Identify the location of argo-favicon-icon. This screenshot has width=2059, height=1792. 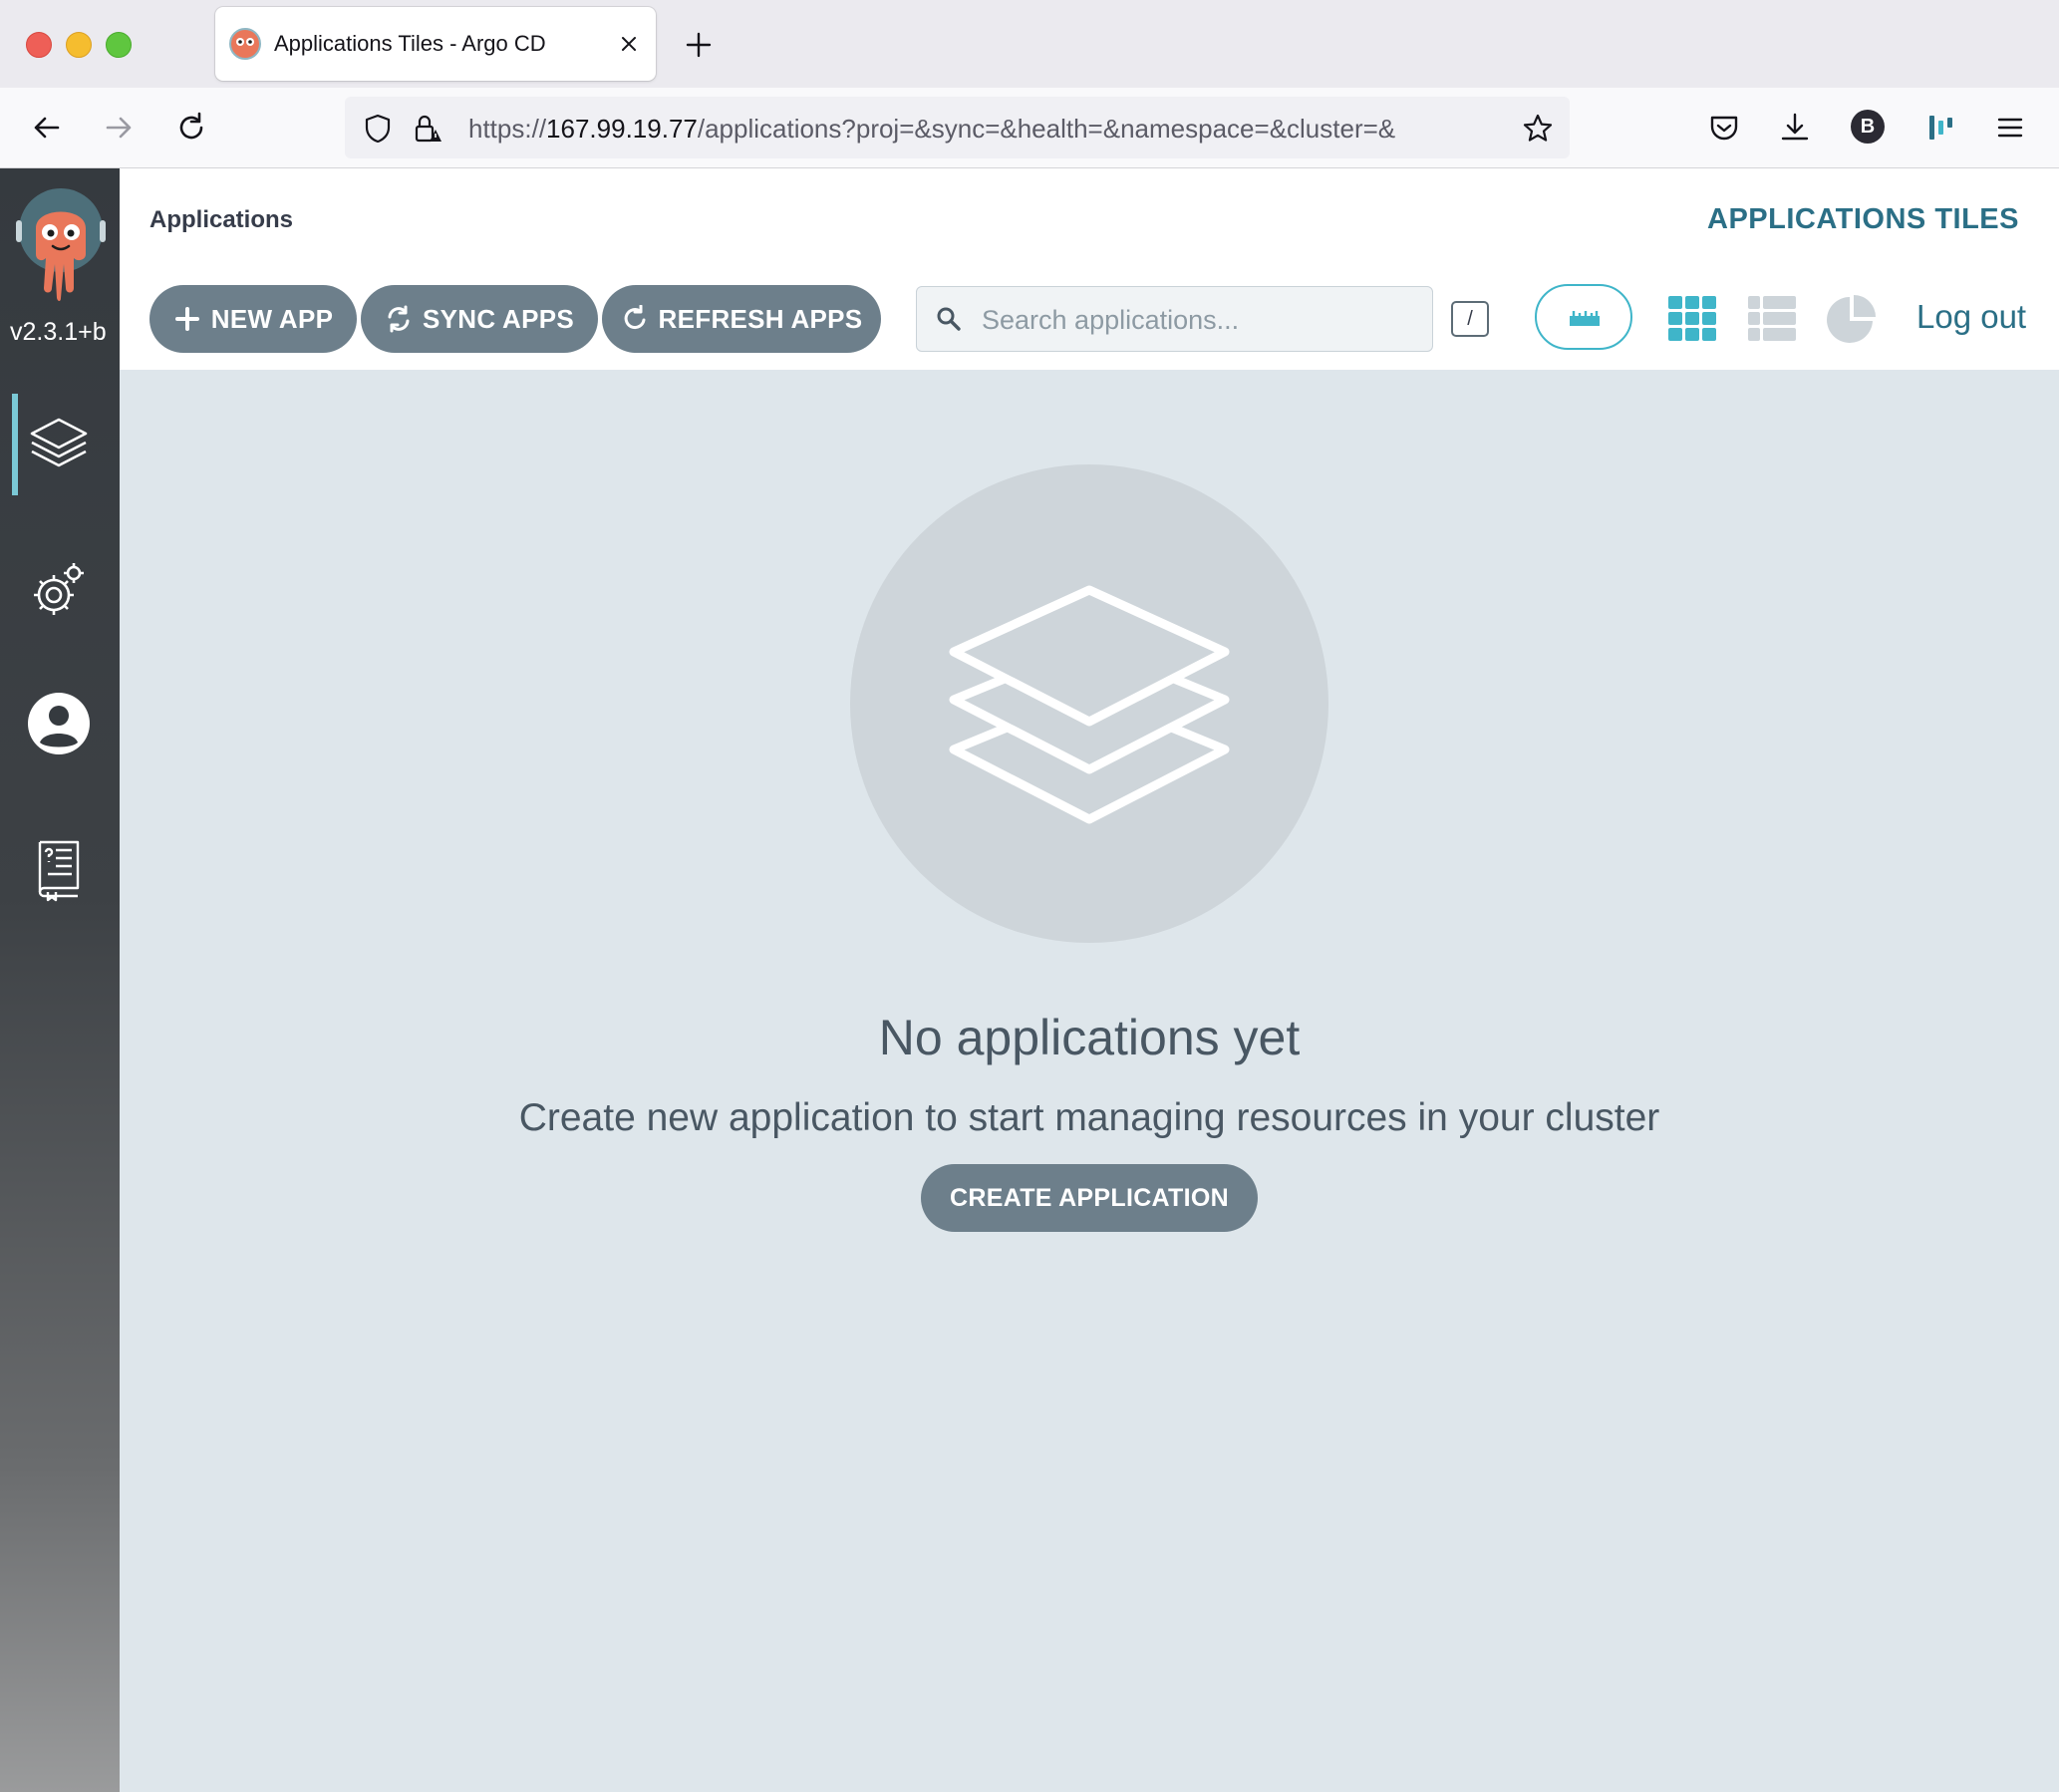
(245, 44).